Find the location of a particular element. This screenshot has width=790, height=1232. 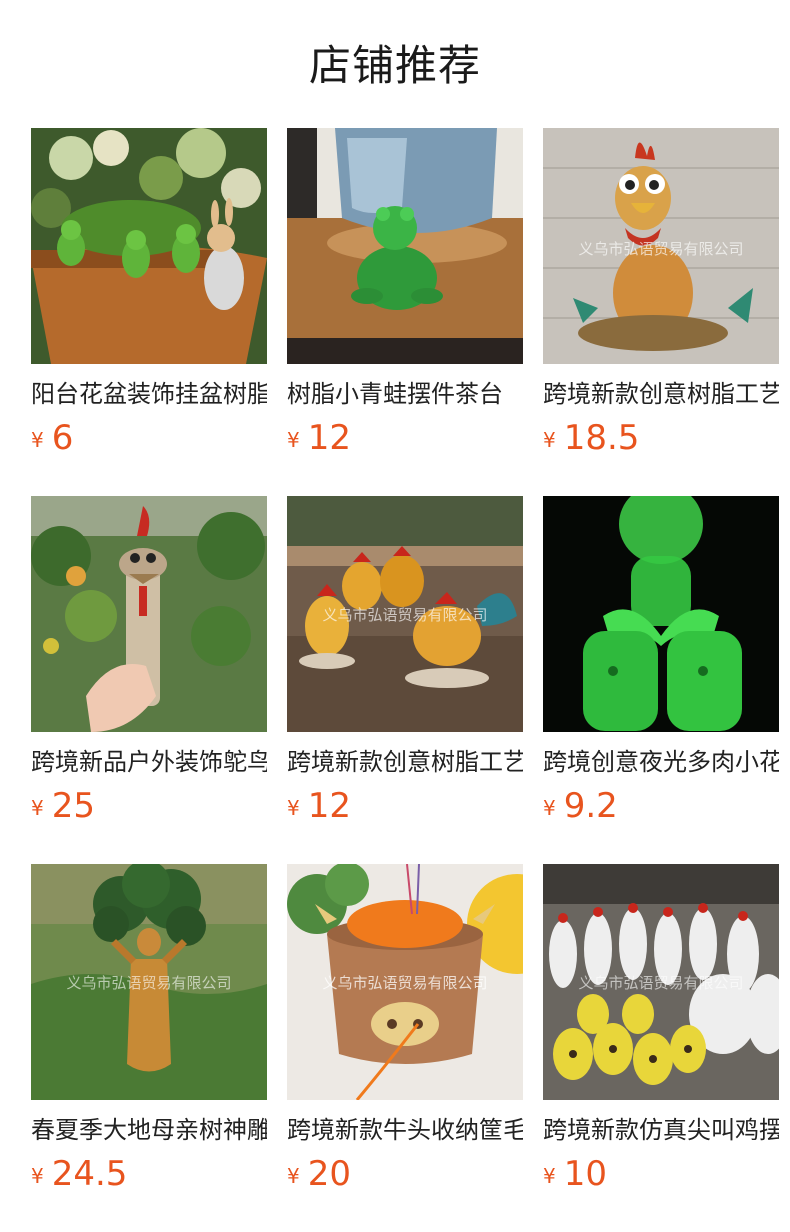

glowing-planter-image is located at coordinates (661, 614).